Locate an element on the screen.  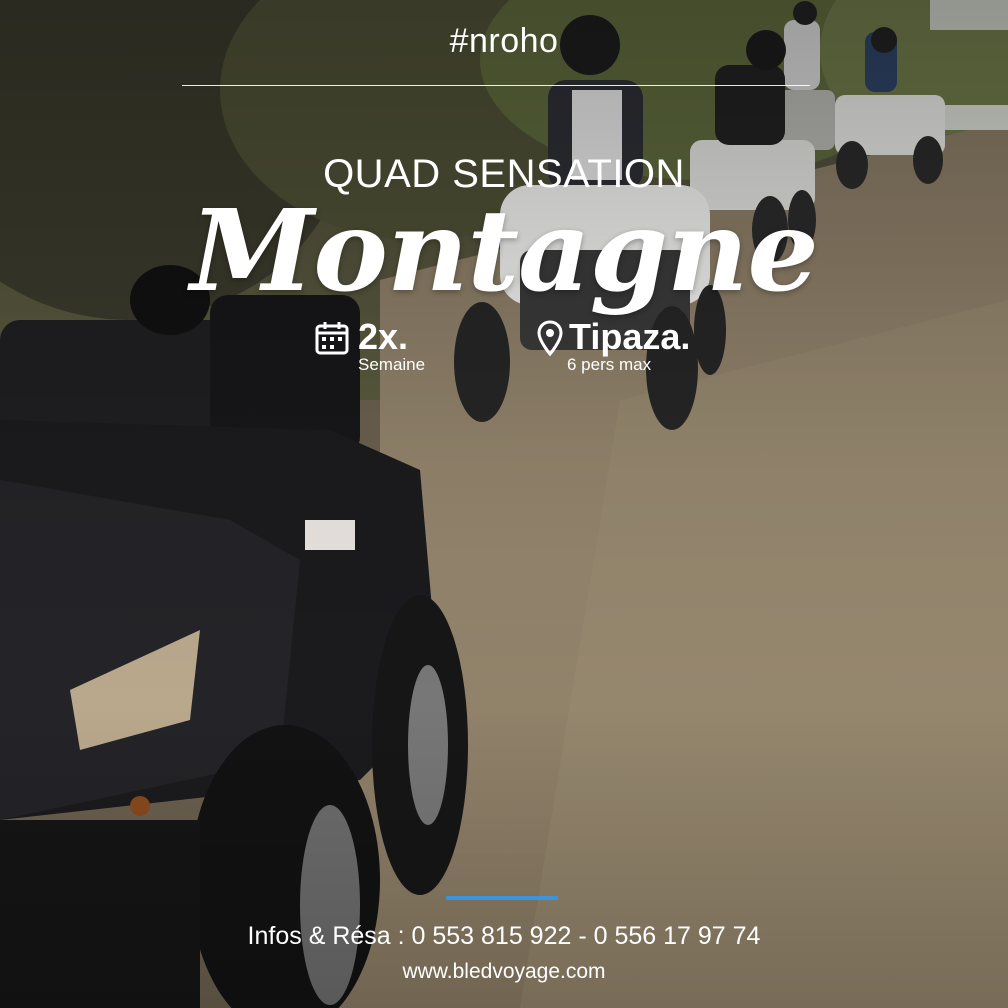
frequency-value: 2x. is located at coordinates (383, 336).